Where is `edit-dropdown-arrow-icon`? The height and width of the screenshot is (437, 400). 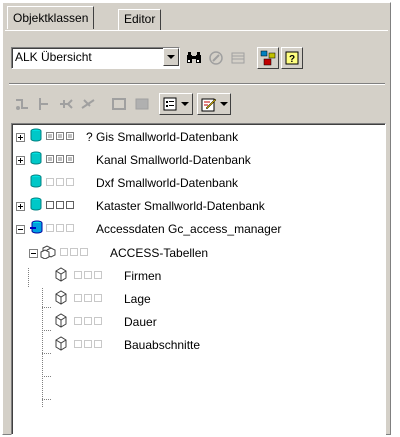
edit-dropdown-arrow-icon is located at coordinates (223, 104).